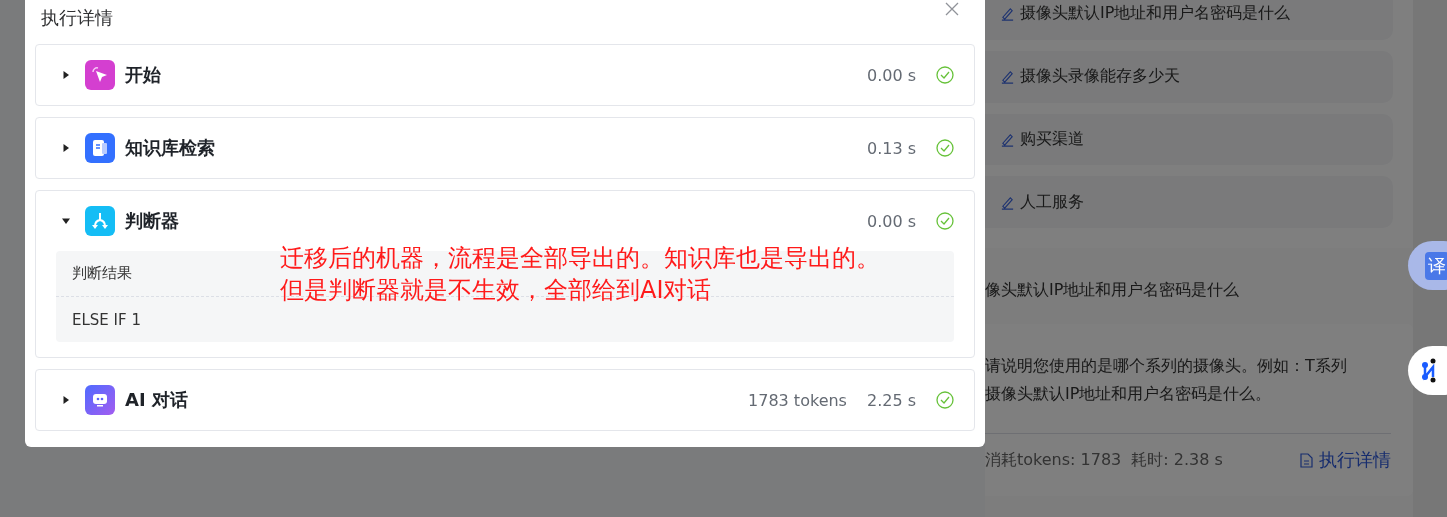 The width and height of the screenshot is (1447, 517). I want to click on suggestion-item: 购买渠道, so click(1189, 139).